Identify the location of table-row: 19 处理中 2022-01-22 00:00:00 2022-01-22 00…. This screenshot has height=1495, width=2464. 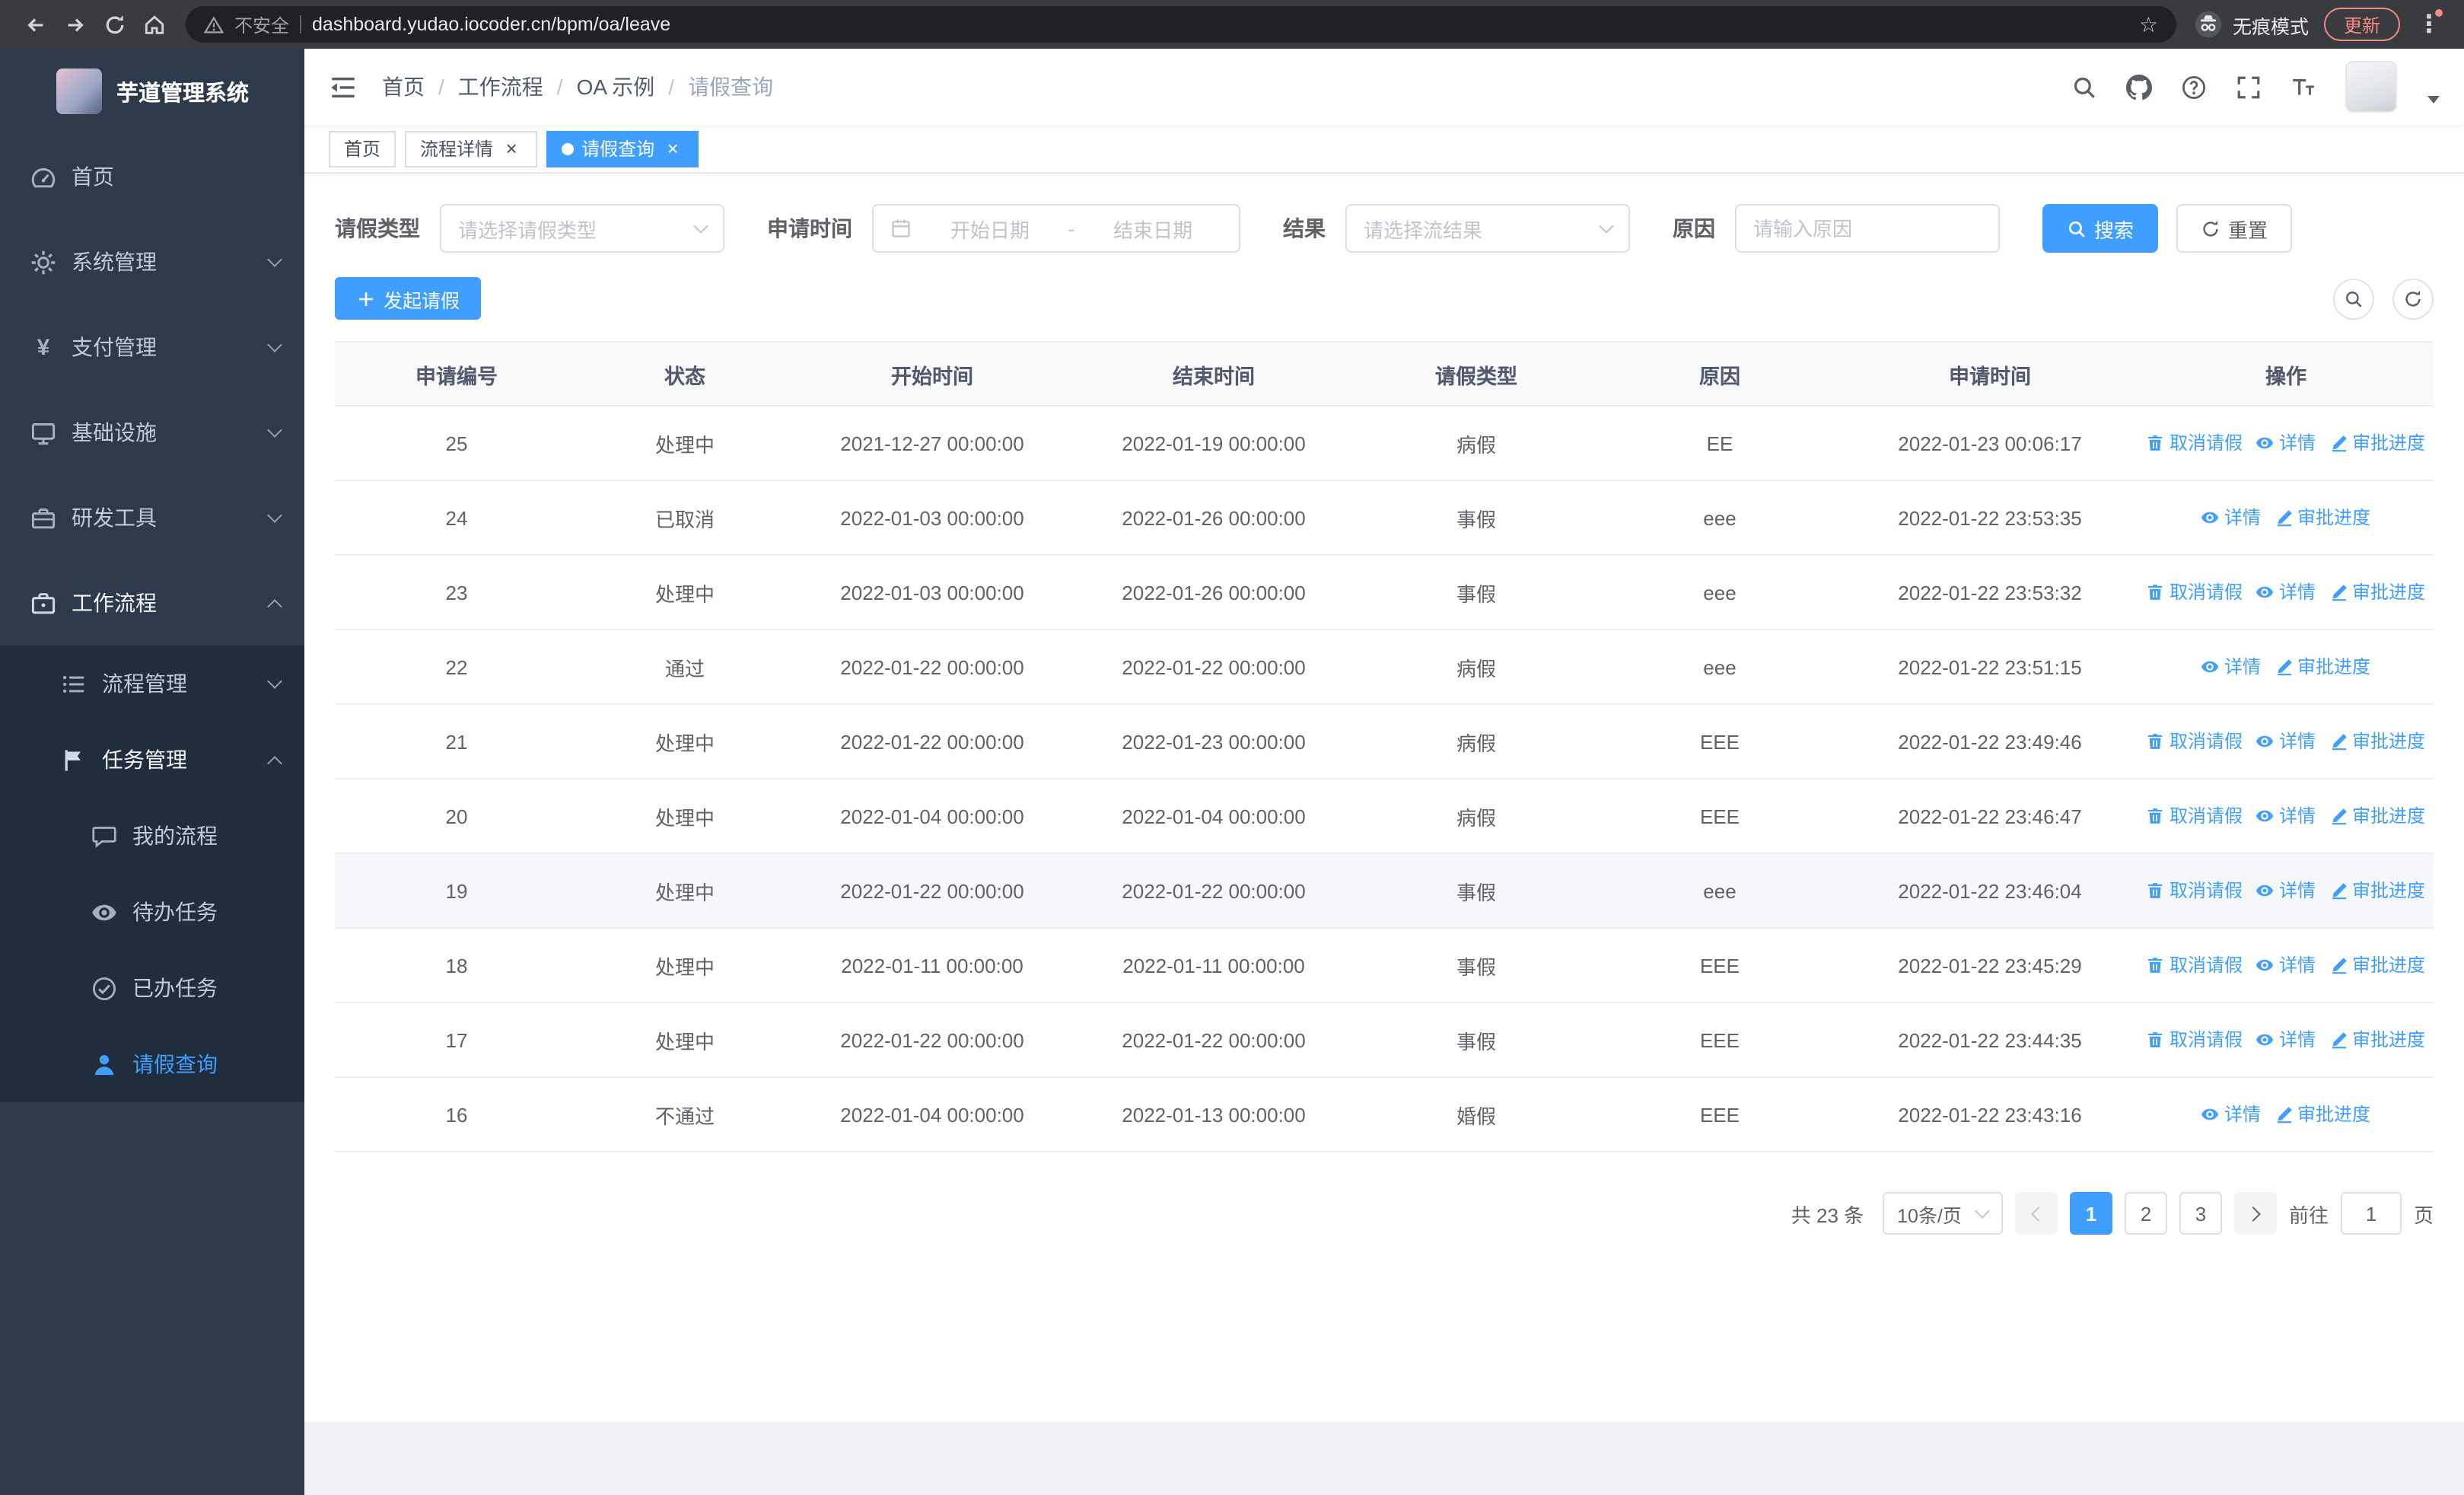
(1384, 891).